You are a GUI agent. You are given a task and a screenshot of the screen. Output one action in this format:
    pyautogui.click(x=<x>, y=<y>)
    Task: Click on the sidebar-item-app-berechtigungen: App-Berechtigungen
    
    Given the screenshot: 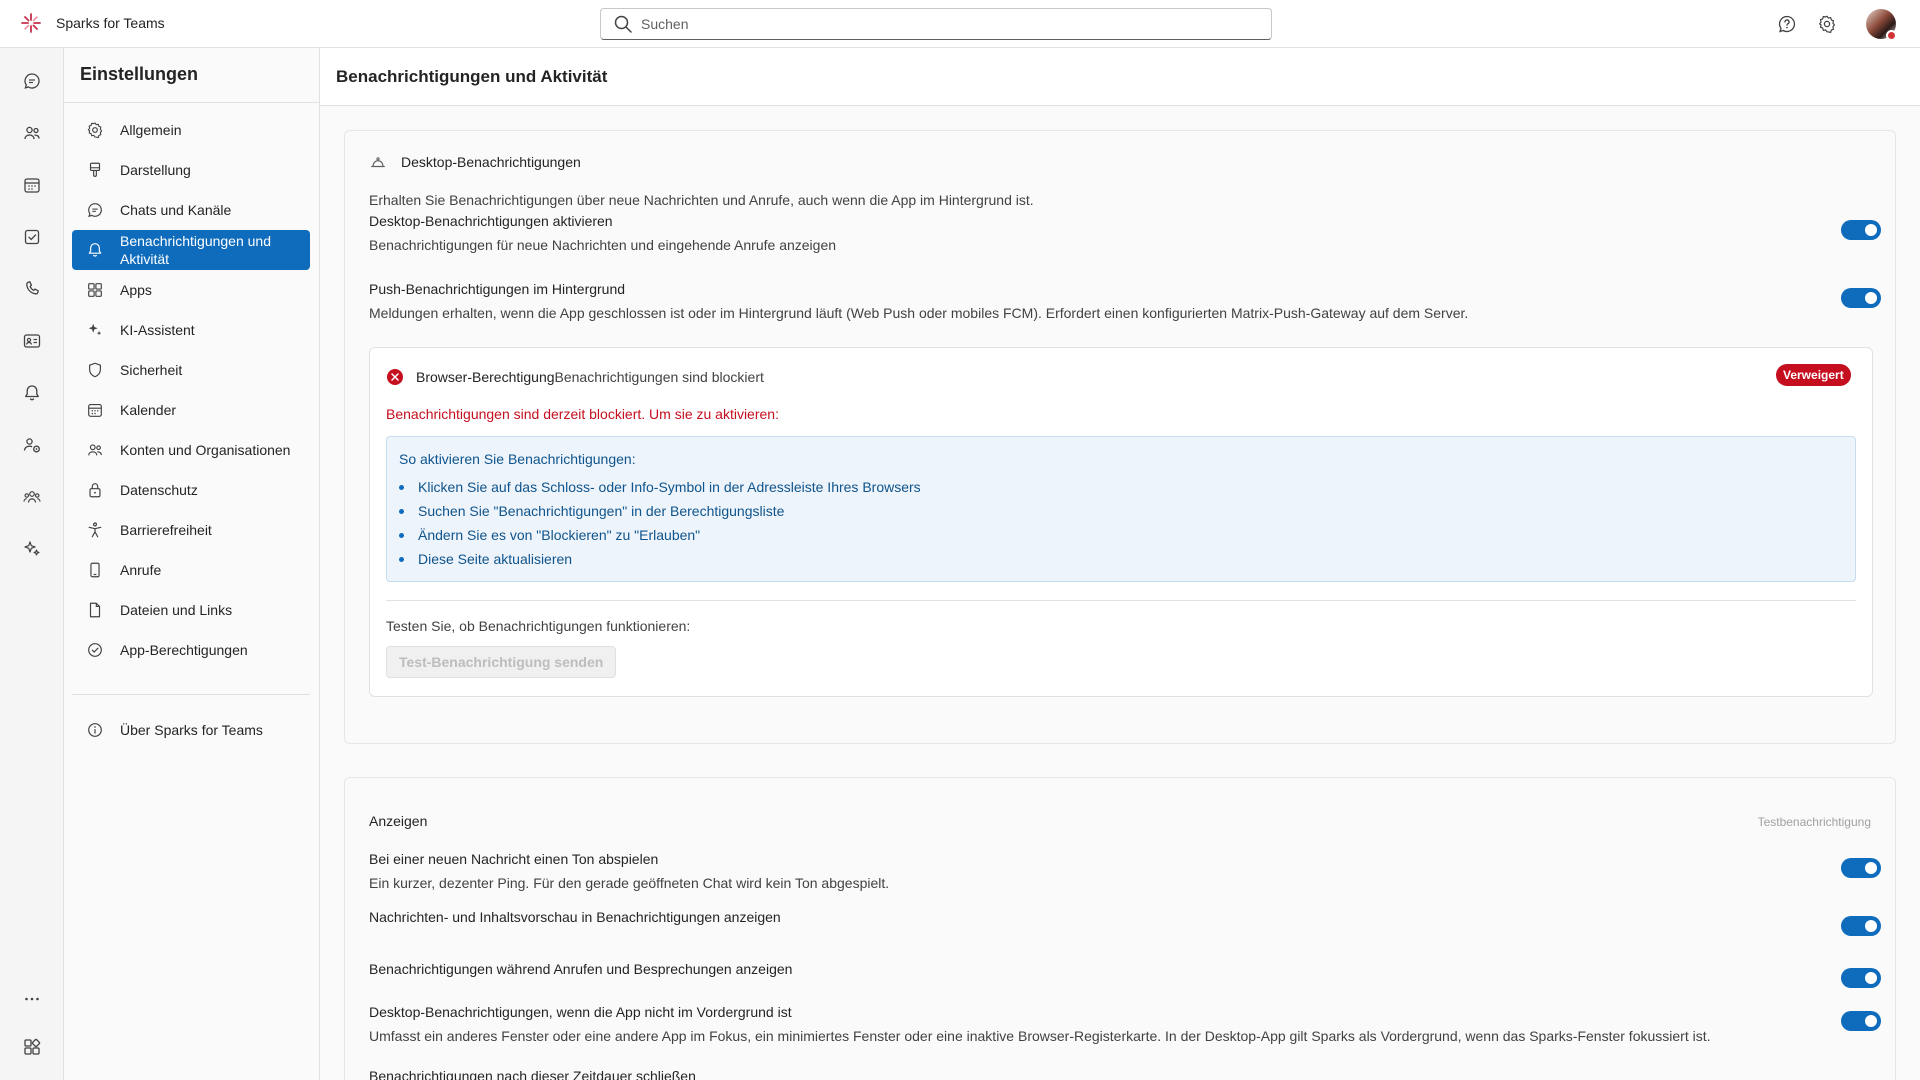 What is the action you would take?
    pyautogui.click(x=191, y=650)
    